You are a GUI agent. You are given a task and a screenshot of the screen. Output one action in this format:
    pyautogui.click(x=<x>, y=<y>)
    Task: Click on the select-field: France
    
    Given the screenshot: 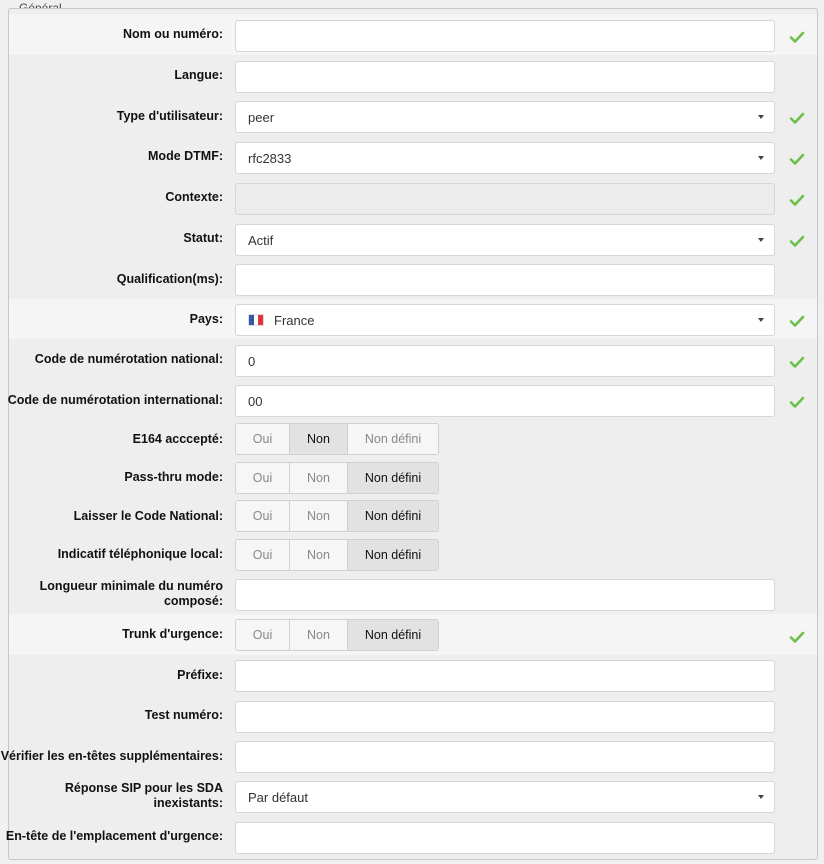 What is the action you would take?
    pyautogui.click(x=505, y=320)
    